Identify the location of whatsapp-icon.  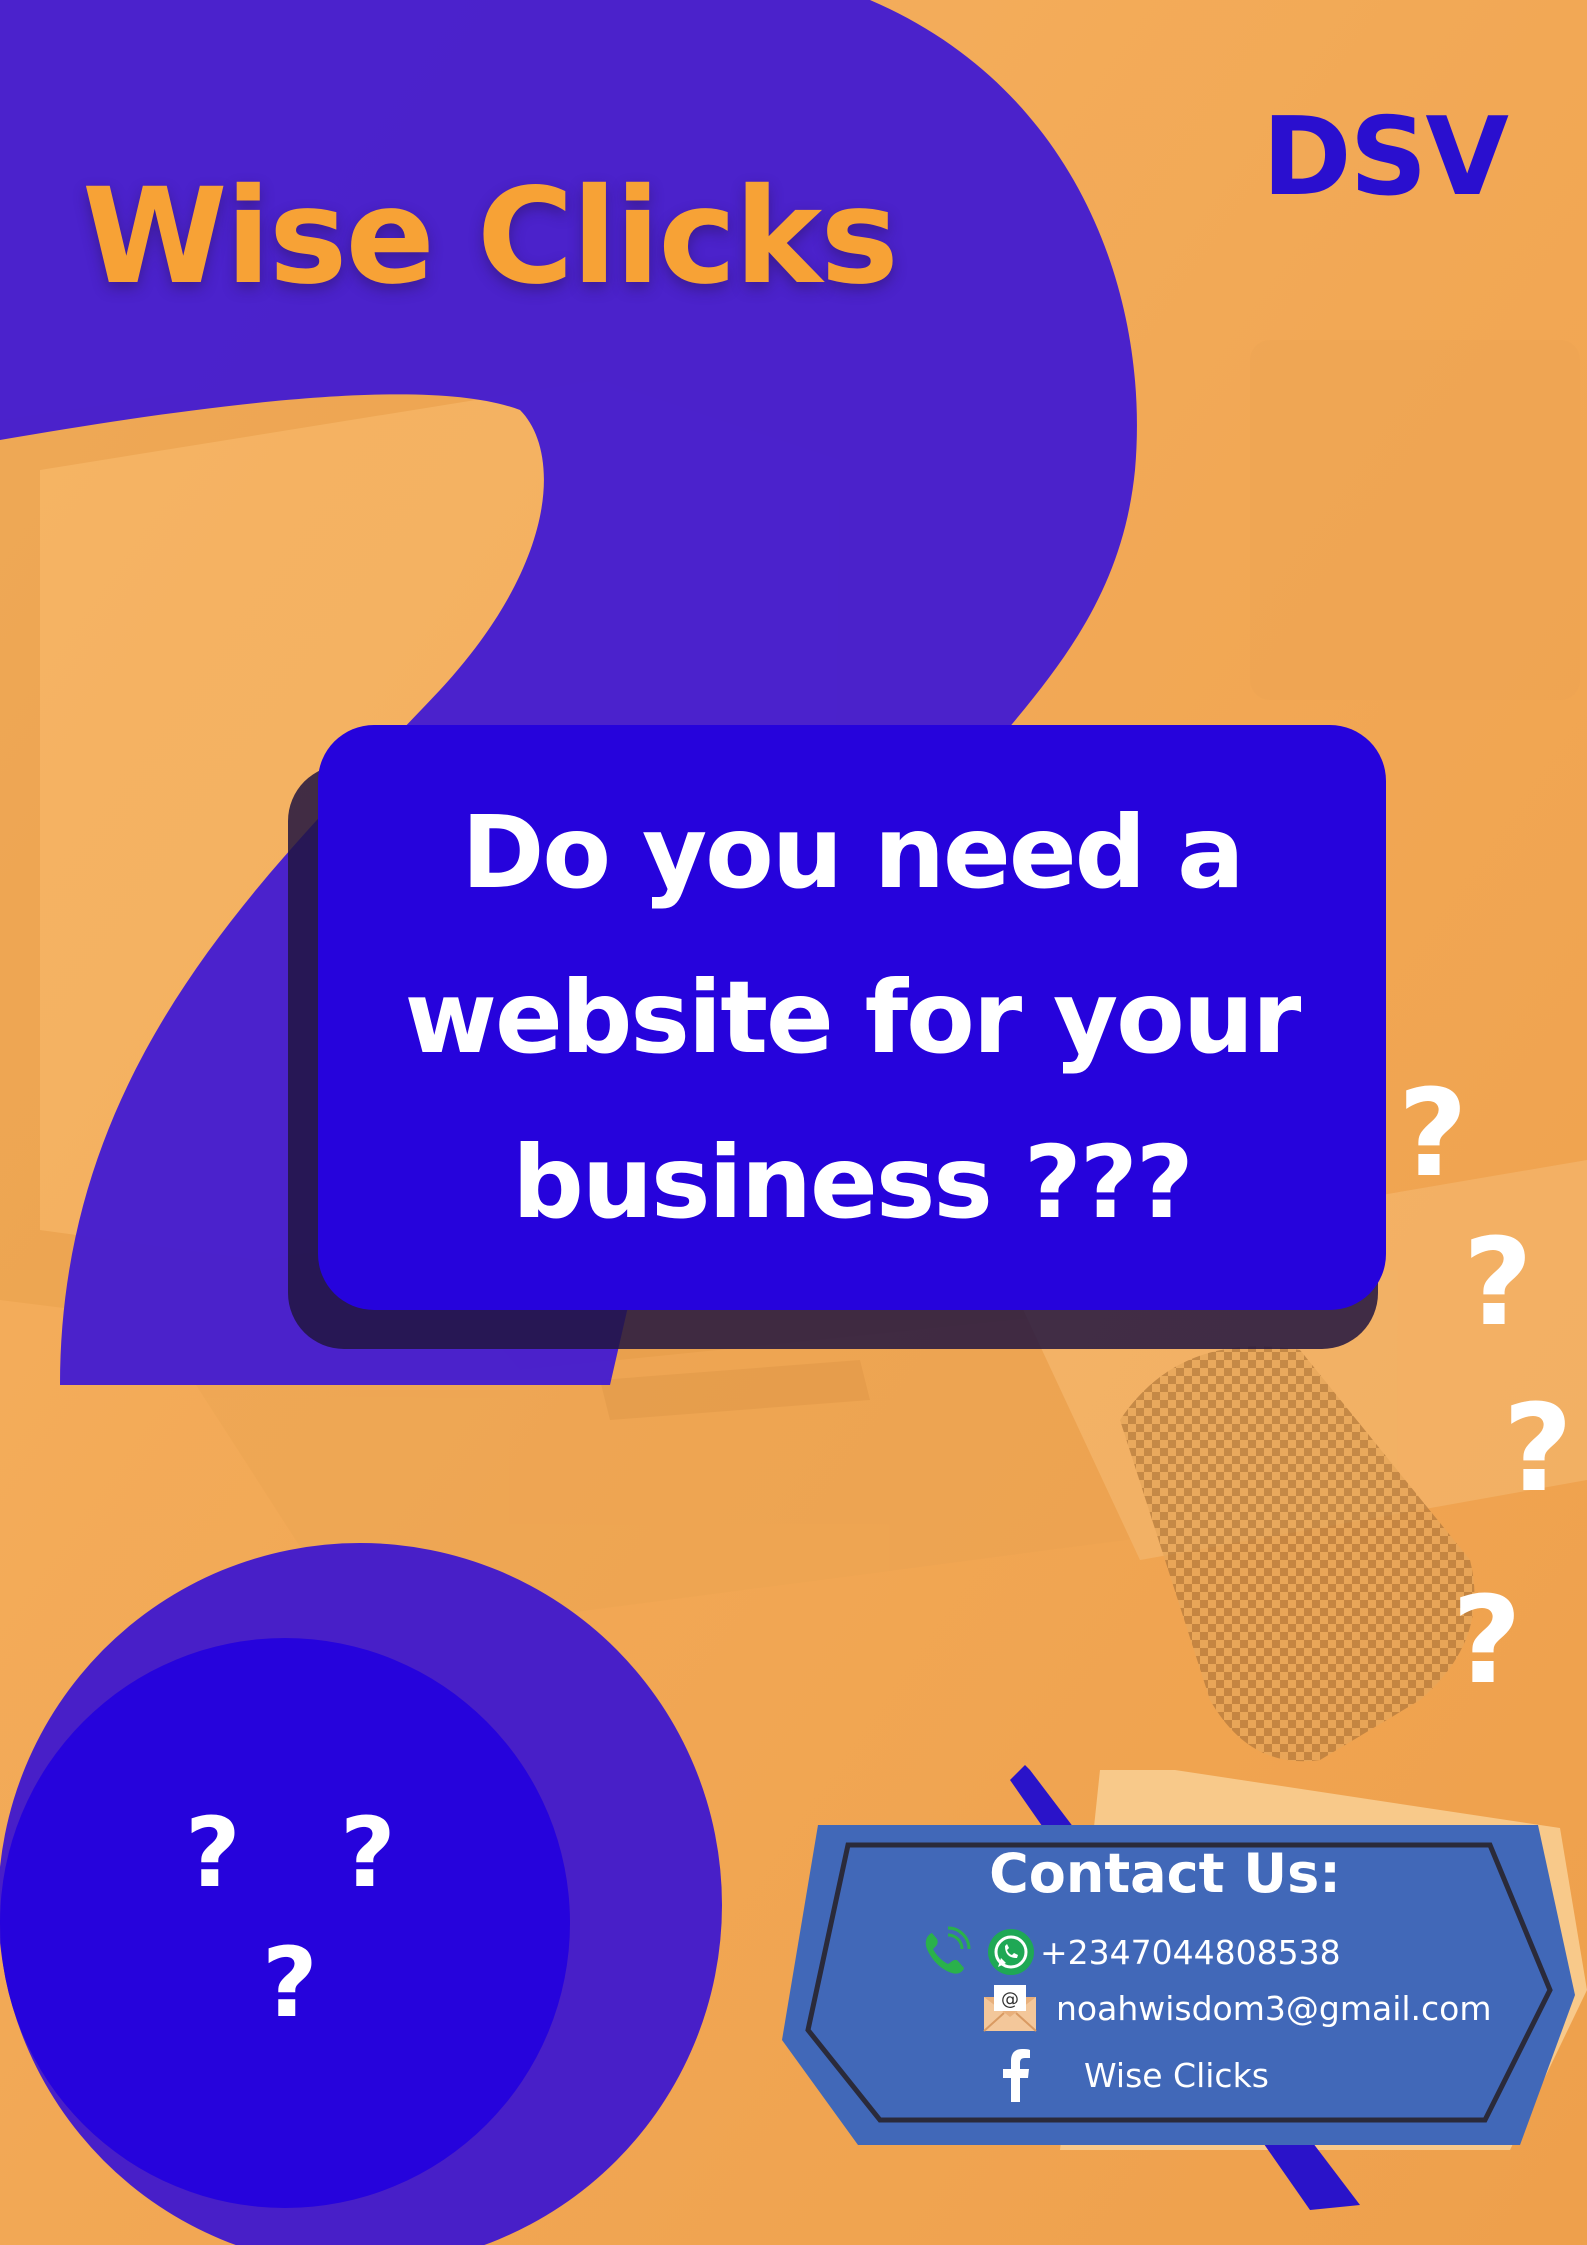
(1011, 1952).